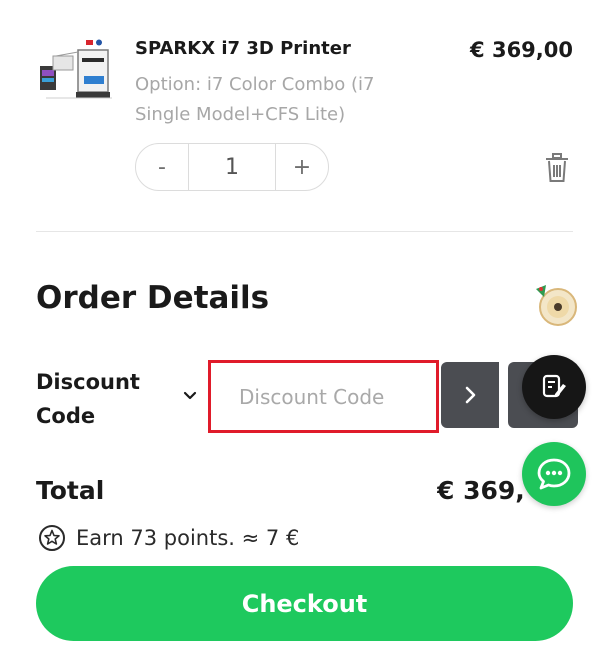  Describe the element at coordinates (66, 416) in the screenshot. I see `discount-label-line2: Code` at that location.